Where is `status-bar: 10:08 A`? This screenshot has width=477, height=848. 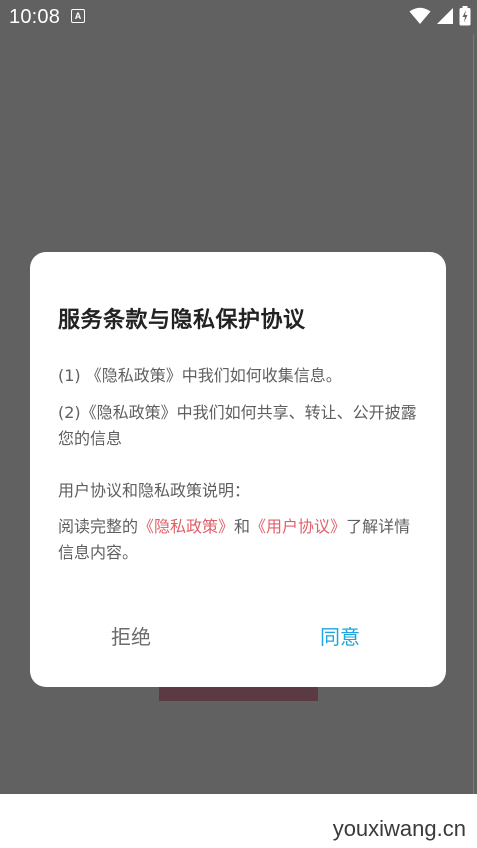 status-bar: 10:08 A is located at coordinates (238, 17).